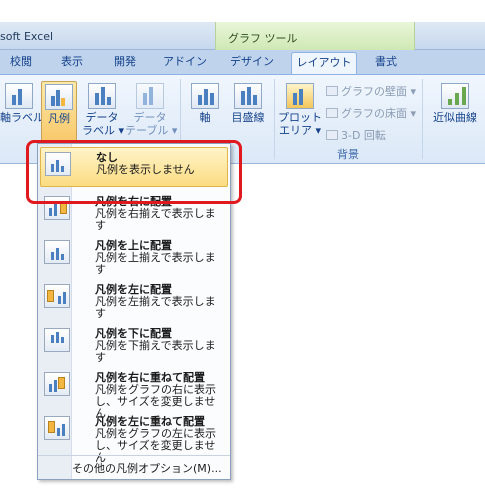 The image size is (485, 500). I want to click on context-tool-title: グラフ ツール, so click(263, 38).